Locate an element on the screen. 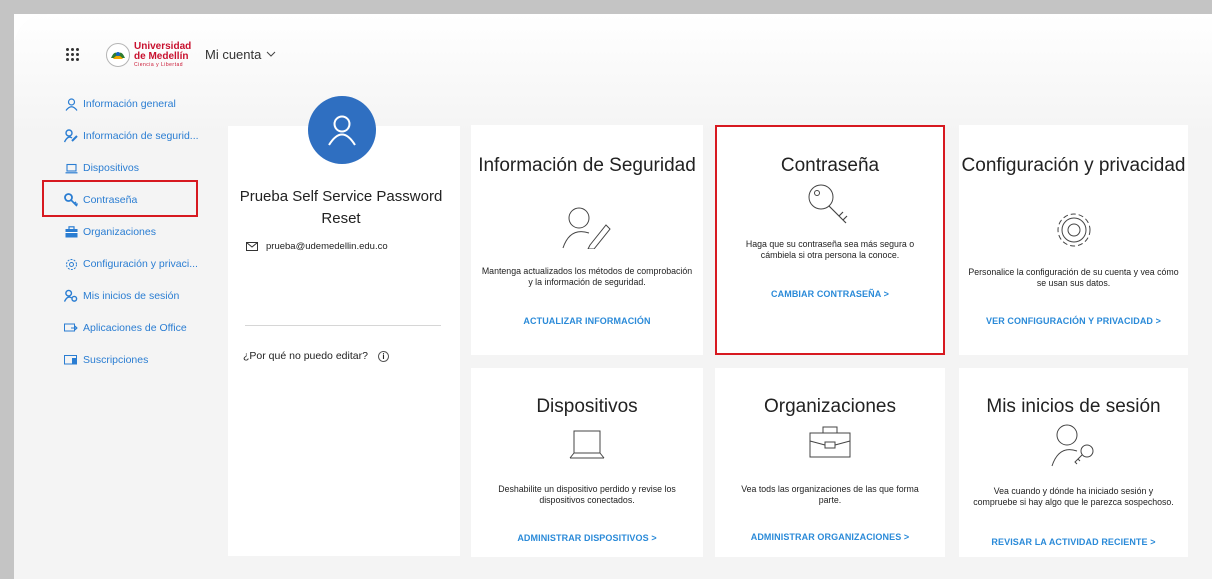  sidebar-item-label: Suscripciones is located at coordinates (116, 360).